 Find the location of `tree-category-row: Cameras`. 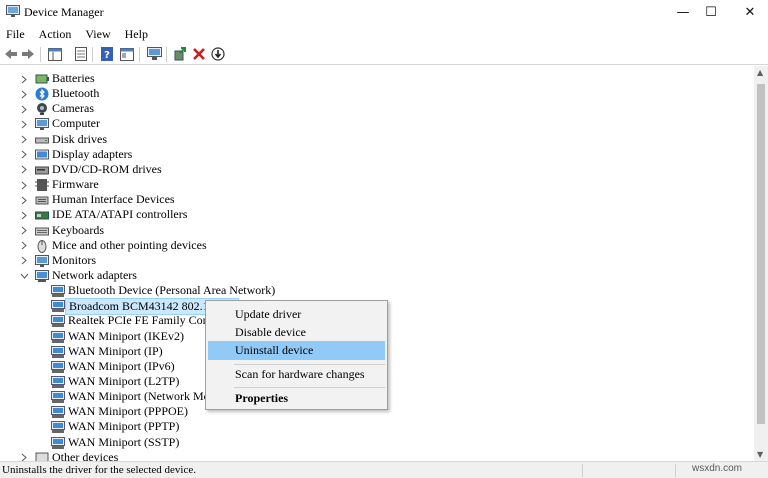

tree-category-row: Cameras is located at coordinates (370, 108).